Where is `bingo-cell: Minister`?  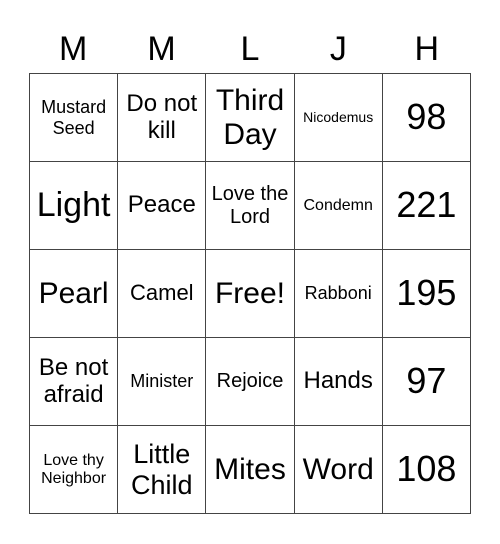 bingo-cell: Minister is located at coordinates (162, 382).